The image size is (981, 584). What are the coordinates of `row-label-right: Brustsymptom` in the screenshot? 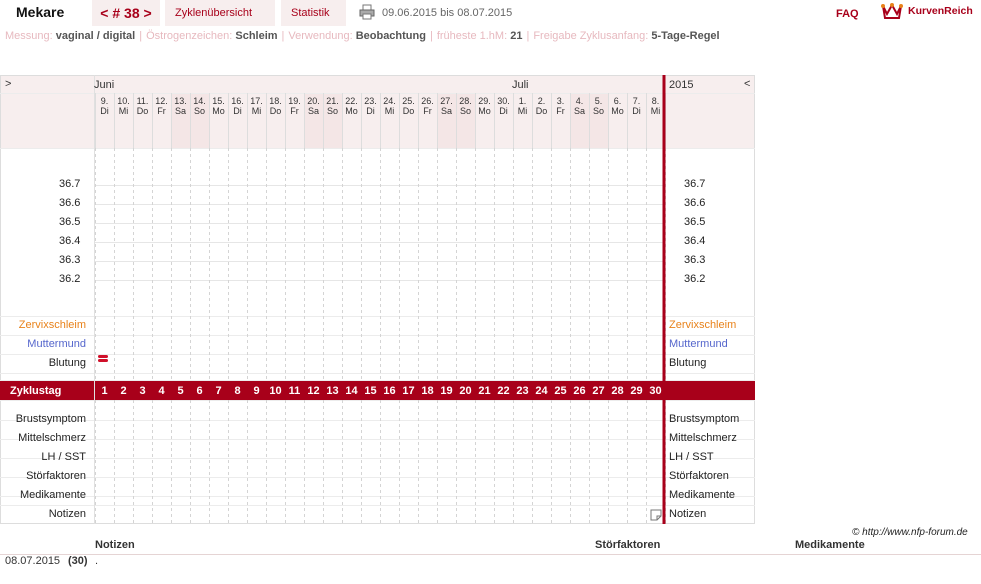 It's located at (704, 419).